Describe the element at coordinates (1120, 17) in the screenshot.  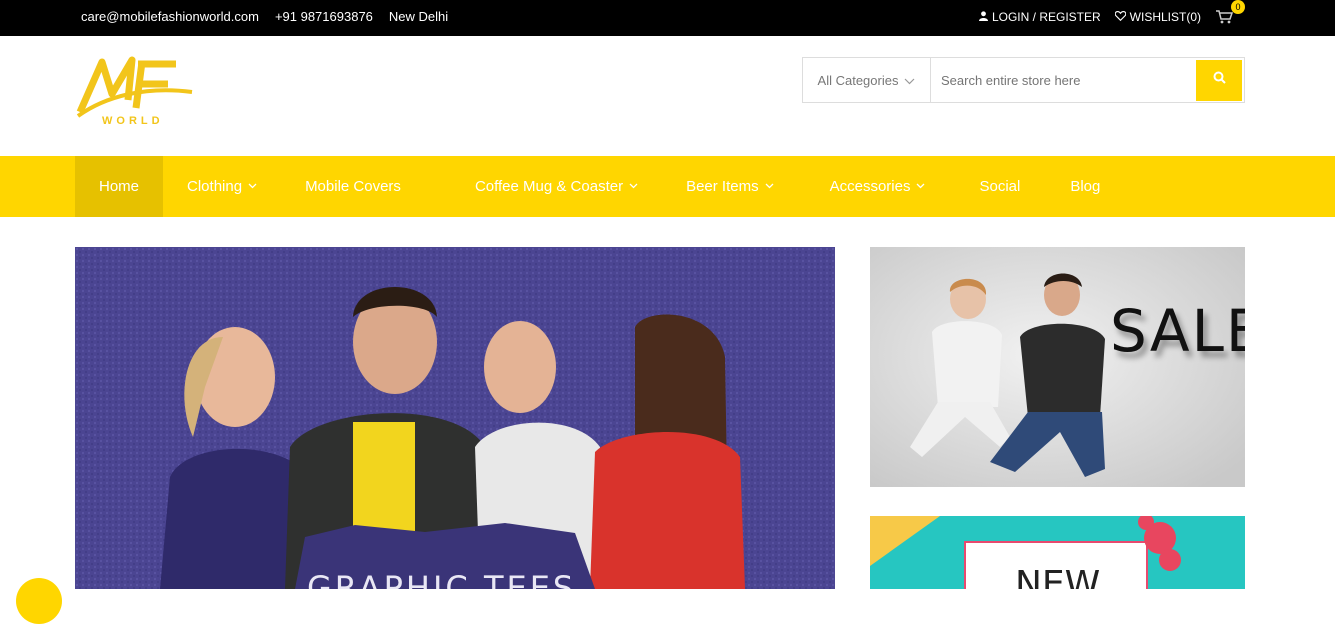
I see `heart-icon` at that location.